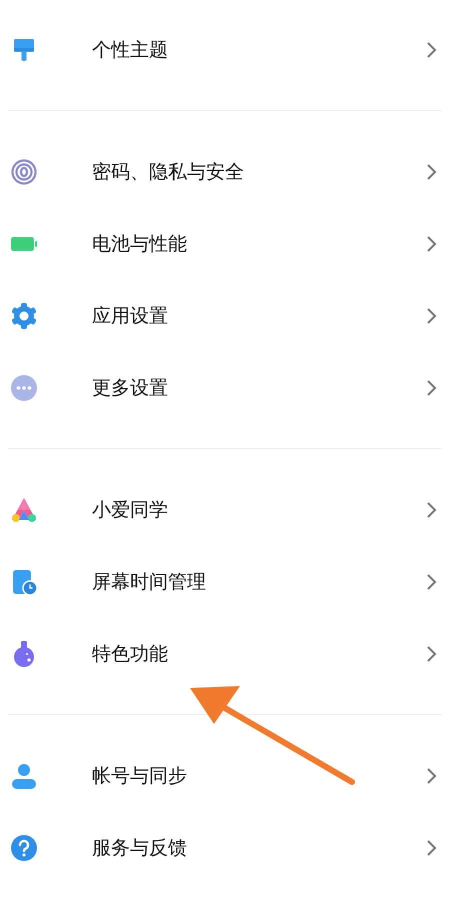 This screenshot has width=450, height=900. What do you see at coordinates (24, 172) in the screenshot?
I see `fingerprint-icon` at bounding box center [24, 172].